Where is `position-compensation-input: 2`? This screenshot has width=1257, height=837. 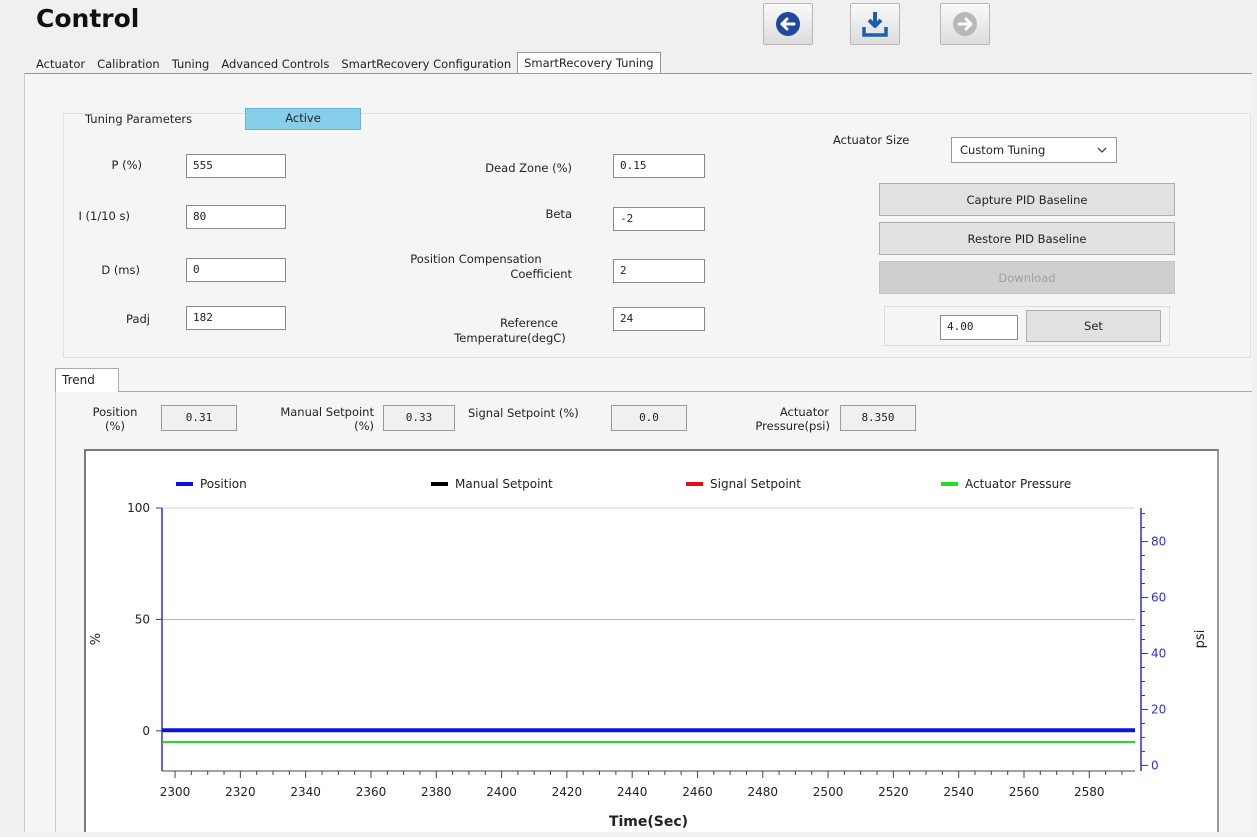
position-compensation-input: 2 is located at coordinates (659, 271).